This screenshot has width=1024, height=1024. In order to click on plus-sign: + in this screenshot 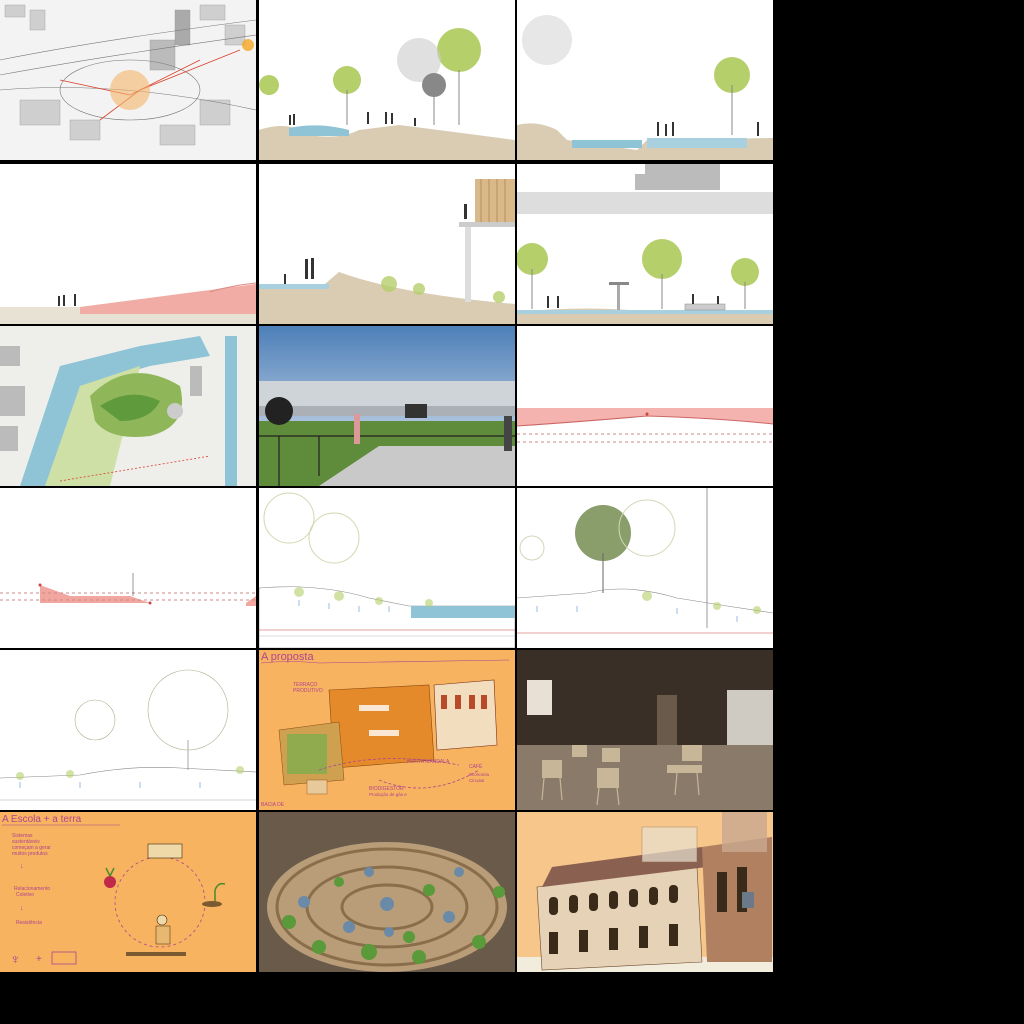, I will do `click(39, 959)`.